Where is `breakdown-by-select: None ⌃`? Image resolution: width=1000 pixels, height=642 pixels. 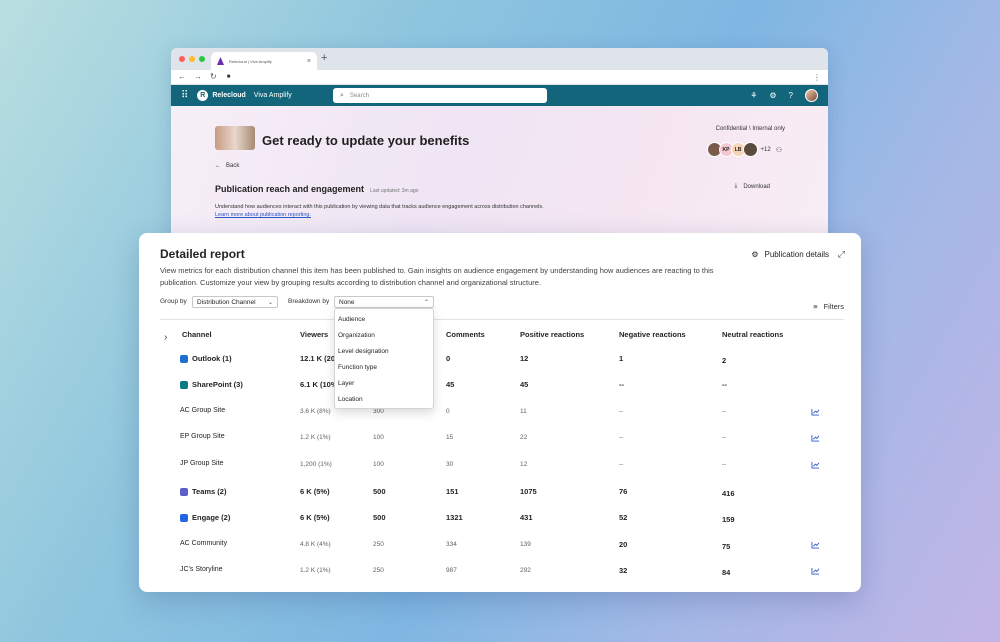
breakdown-by-select: None ⌃ is located at coordinates (384, 302).